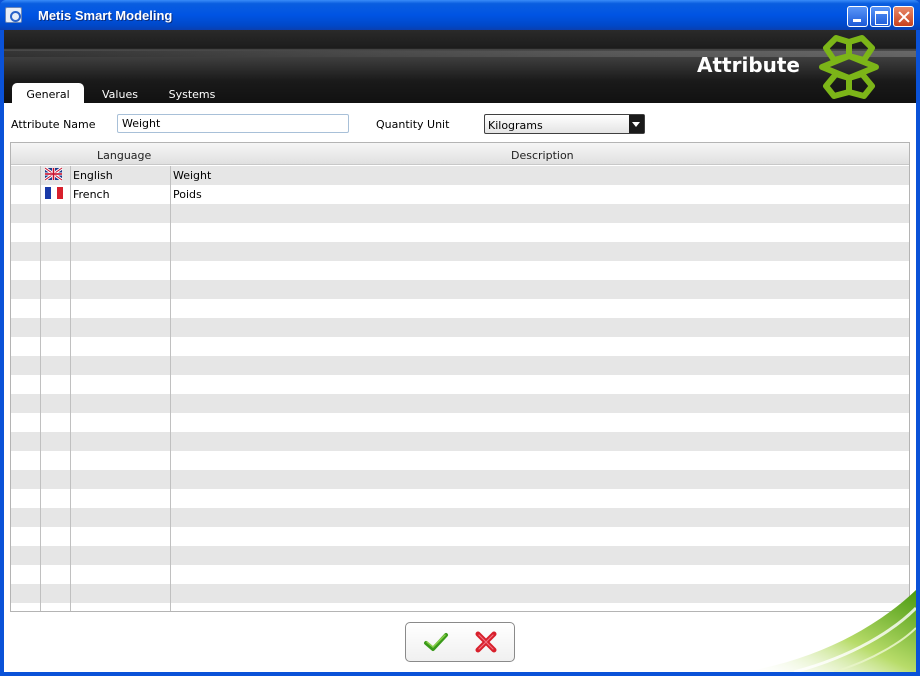 Image resolution: width=920 pixels, height=676 pixels. Describe the element at coordinates (460, 642) in the screenshot. I see `dialog-buttons` at that location.